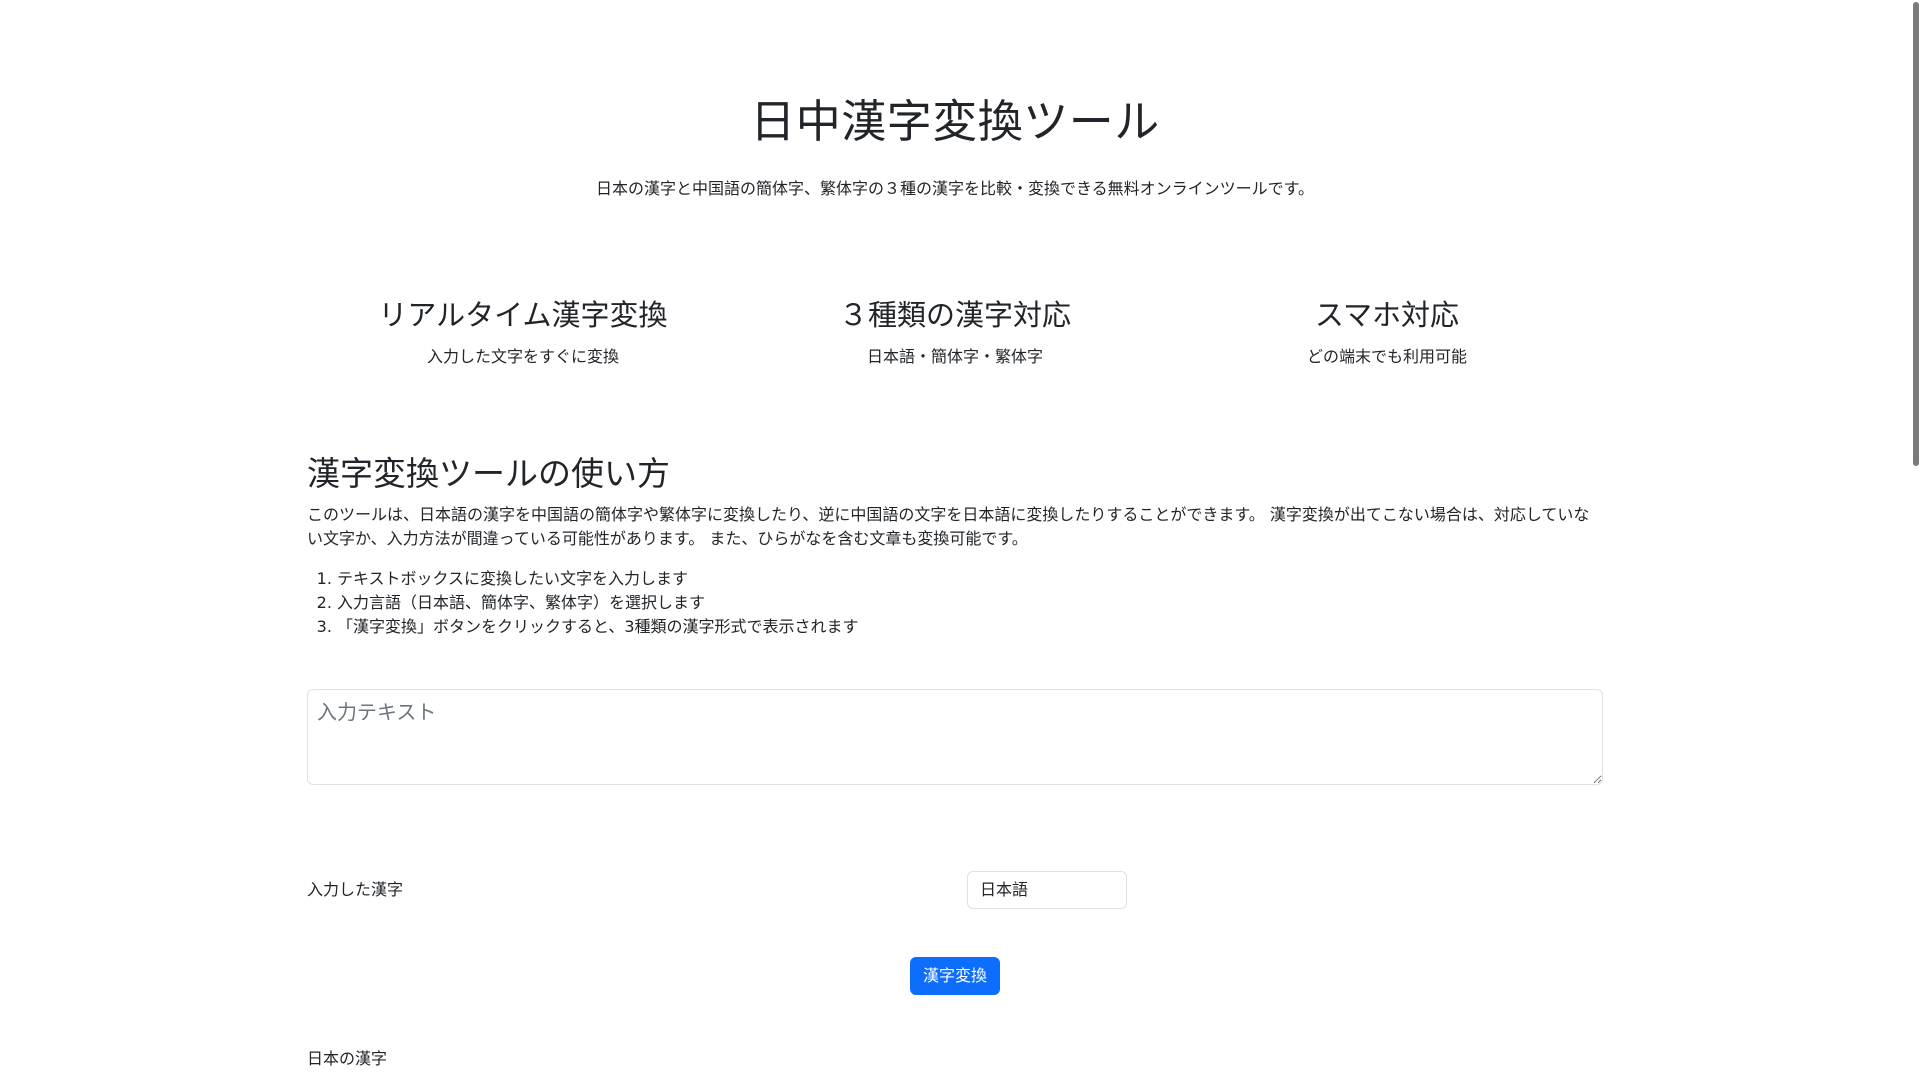 Image resolution: width=1920 pixels, height=1080 pixels. Describe the element at coordinates (1387, 315) in the screenshot. I see `feature-title: スマホ対応` at that location.